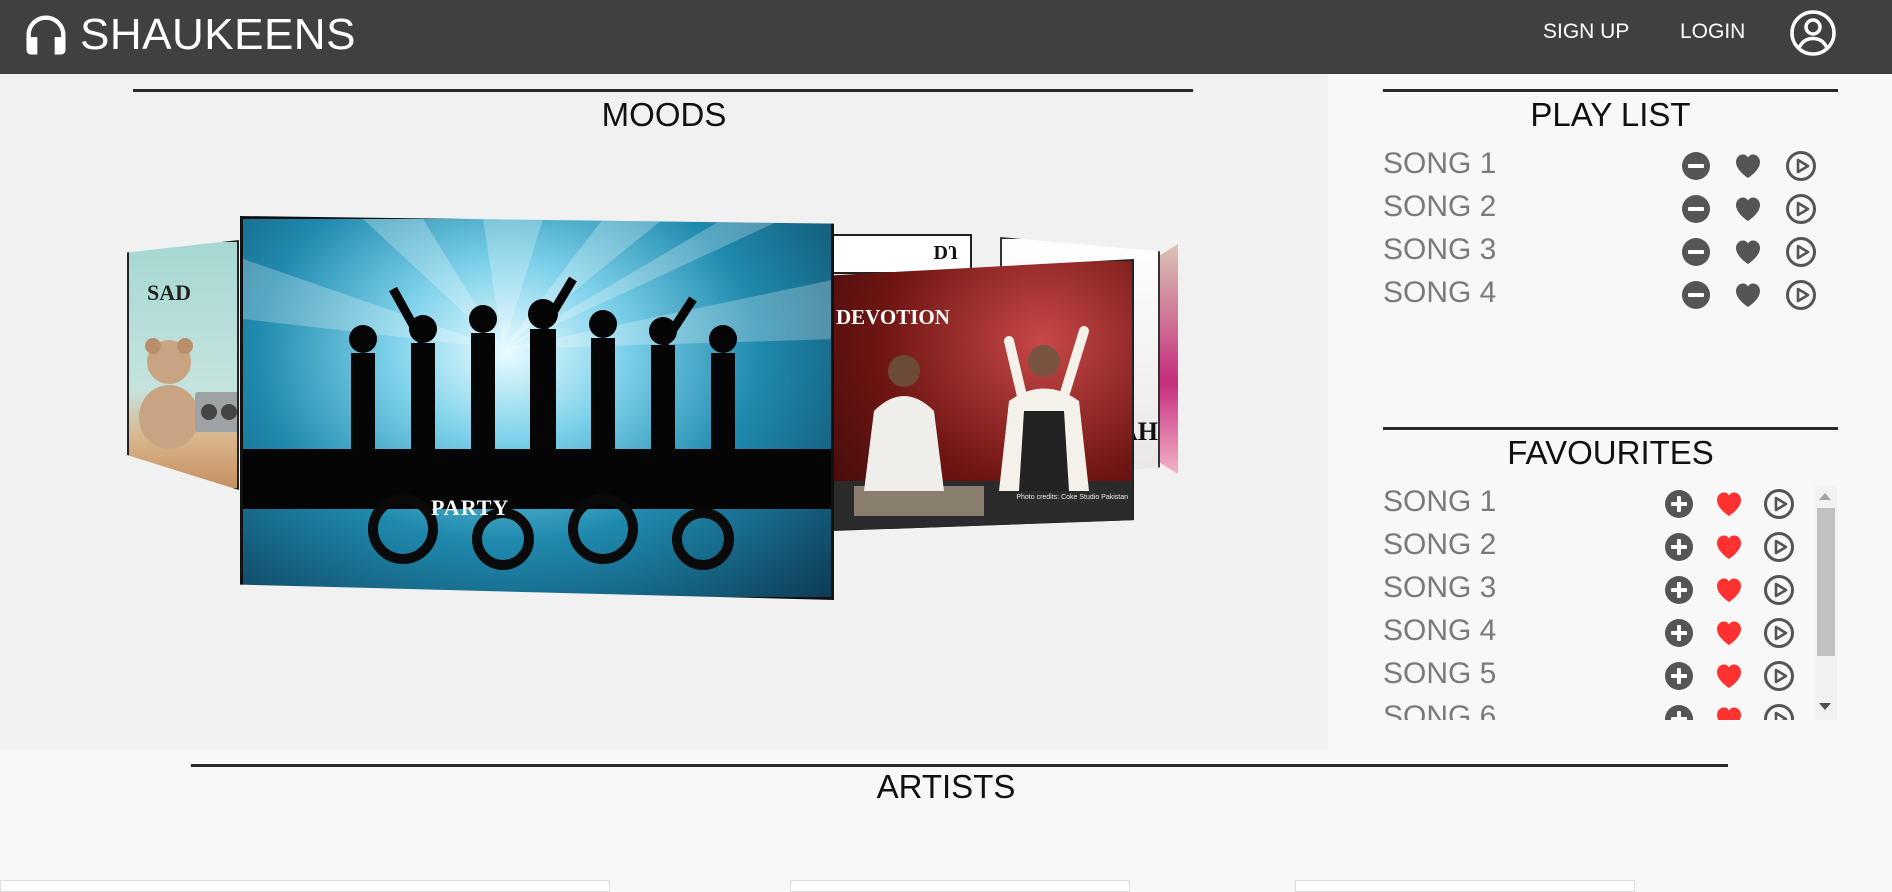 This screenshot has width=1892, height=892. I want to click on favourite-row: SONG 1, so click(1603, 506).